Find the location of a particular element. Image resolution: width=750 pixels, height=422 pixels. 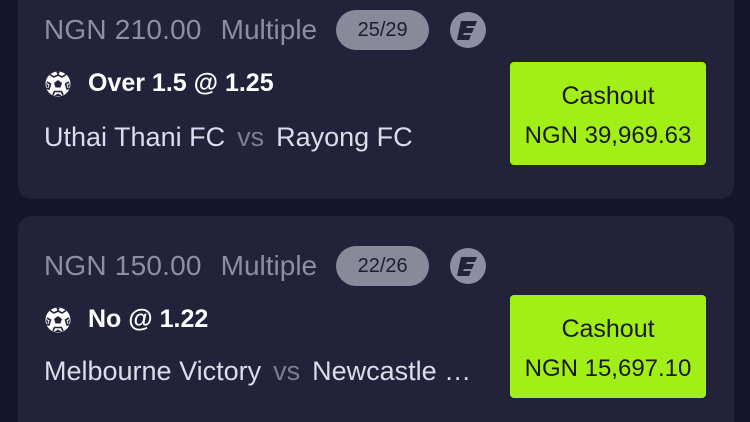

selection-odds: Over 1.5 @ 1.25 is located at coordinates (181, 83).